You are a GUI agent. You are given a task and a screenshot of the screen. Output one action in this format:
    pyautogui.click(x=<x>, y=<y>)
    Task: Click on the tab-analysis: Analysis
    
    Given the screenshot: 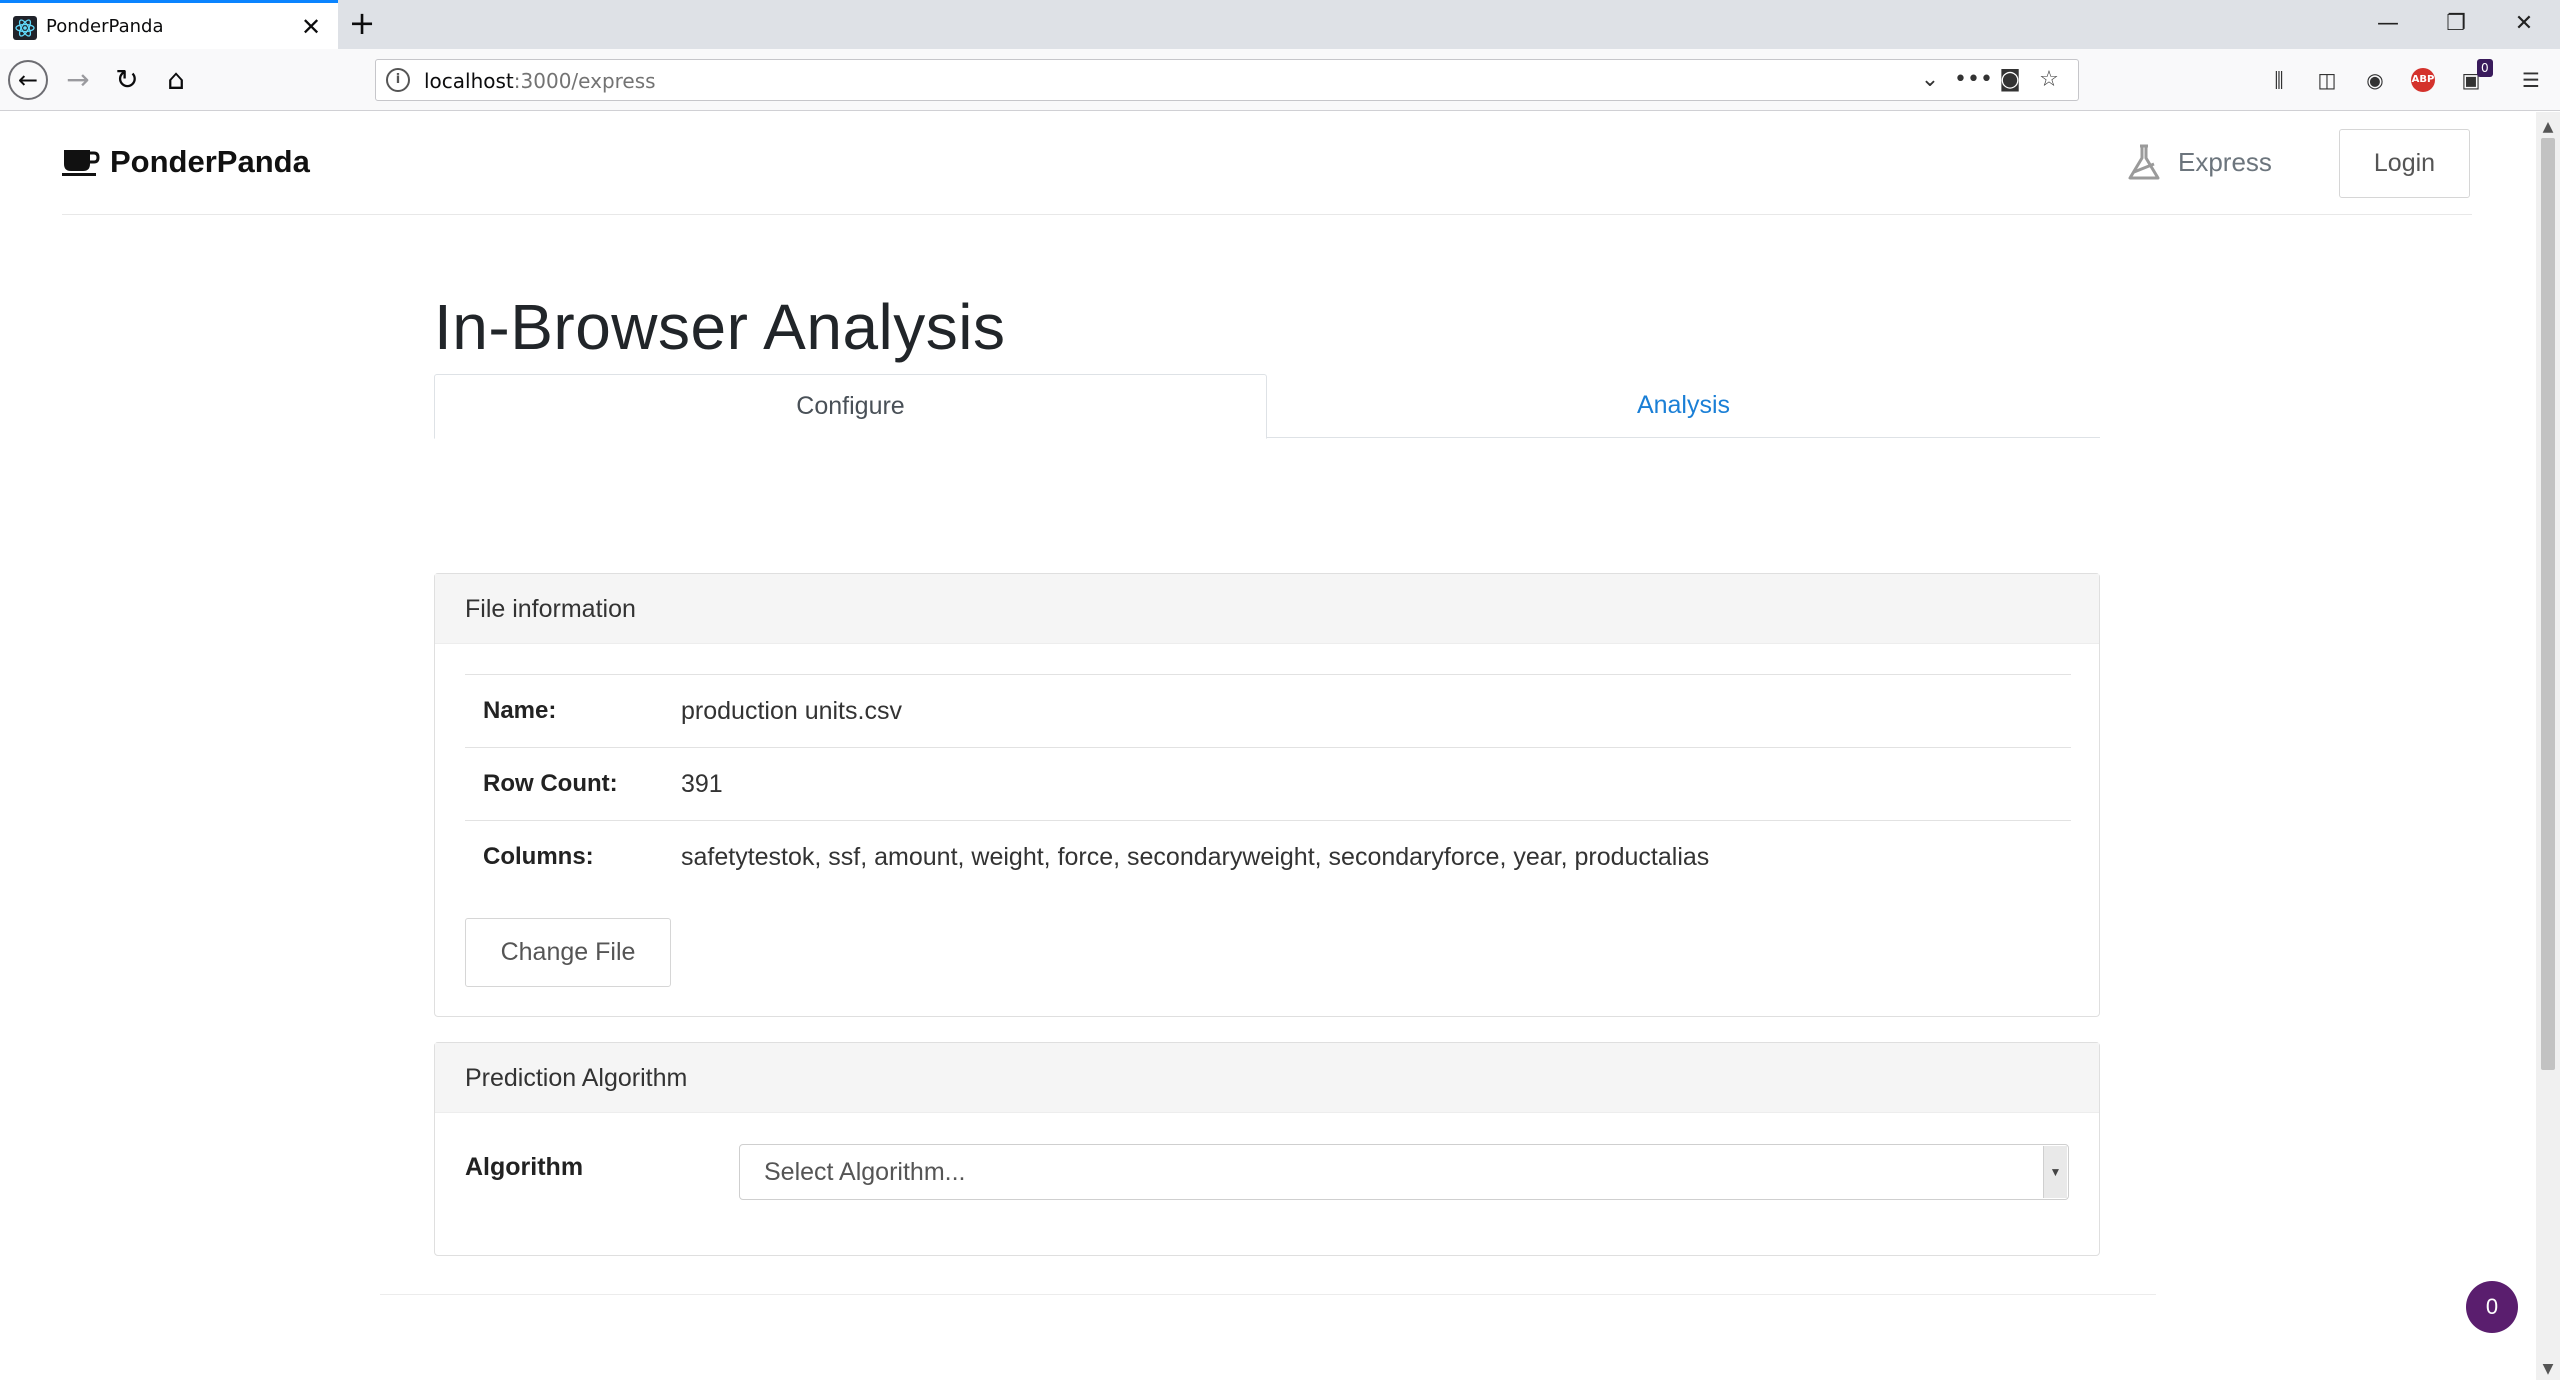 What is the action you would take?
    pyautogui.click(x=1683, y=406)
    